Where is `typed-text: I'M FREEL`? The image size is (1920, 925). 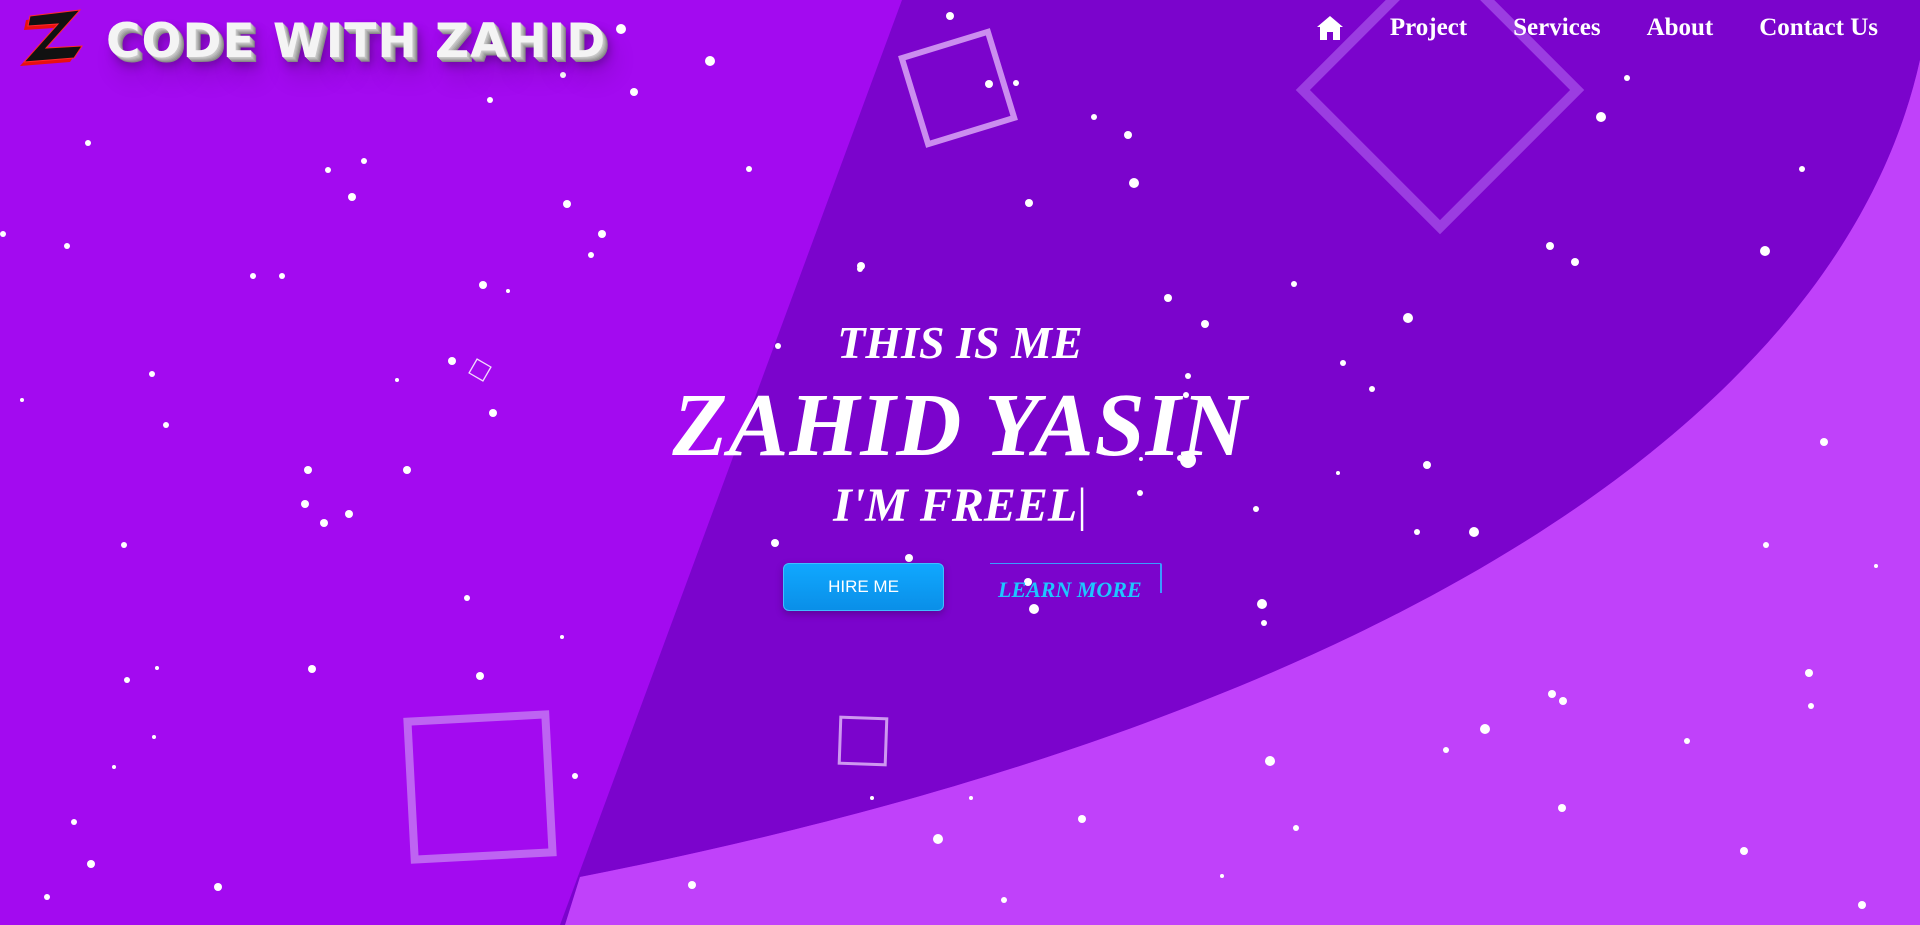 typed-text: I'M FREEL is located at coordinates (955, 505).